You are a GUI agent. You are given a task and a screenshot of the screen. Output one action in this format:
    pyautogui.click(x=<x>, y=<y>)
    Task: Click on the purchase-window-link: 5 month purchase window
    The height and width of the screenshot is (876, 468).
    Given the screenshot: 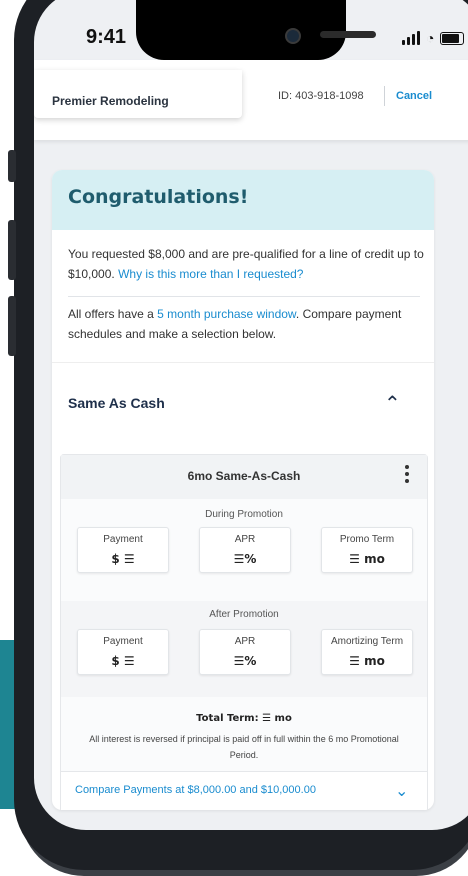 What is the action you would take?
    pyautogui.click(x=226, y=314)
    